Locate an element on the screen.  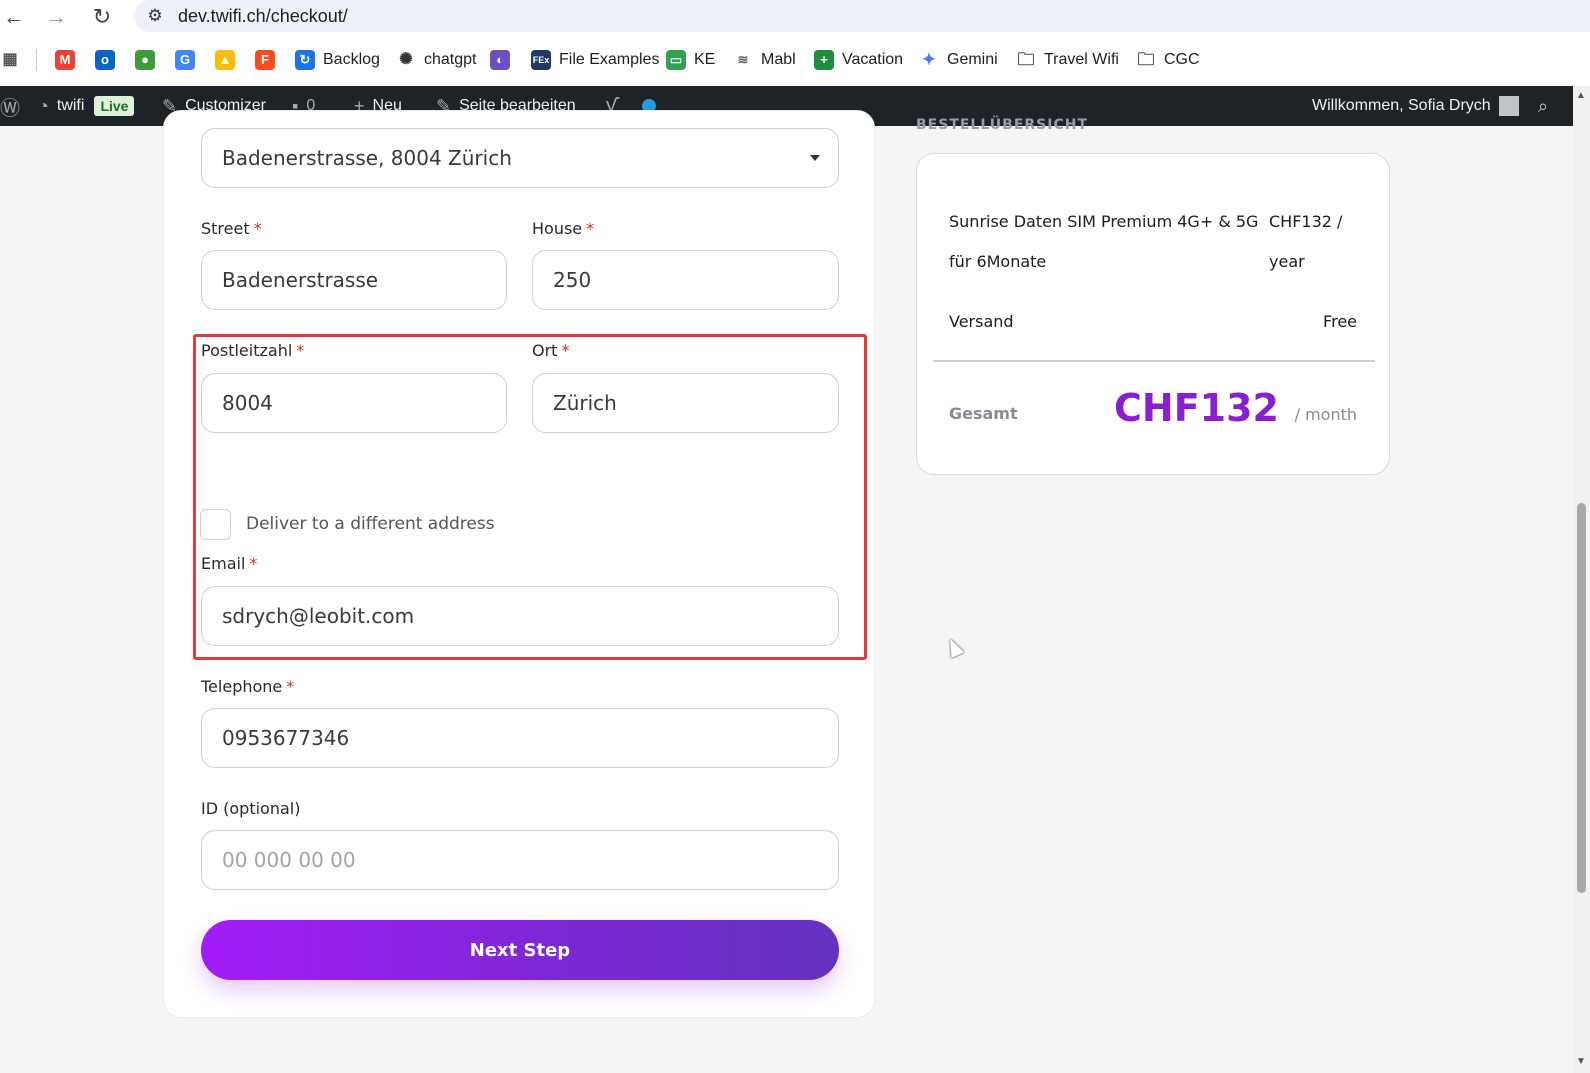
ke-icon: ▭ is located at coordinates (676, 60).